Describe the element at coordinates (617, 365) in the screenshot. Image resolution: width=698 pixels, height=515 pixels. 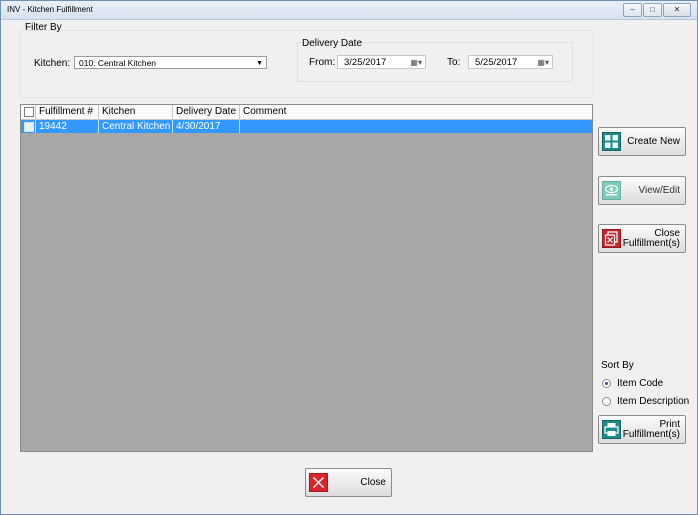
I see `sort-by-label: Sort By` at that location.